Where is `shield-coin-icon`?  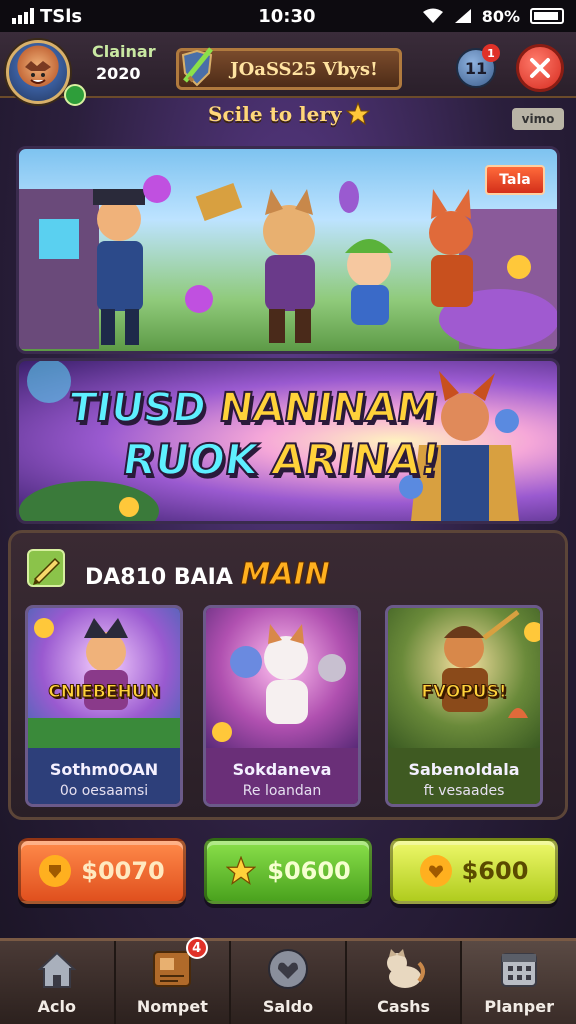
shield-coin-icon is located at coordinates (55, 871).